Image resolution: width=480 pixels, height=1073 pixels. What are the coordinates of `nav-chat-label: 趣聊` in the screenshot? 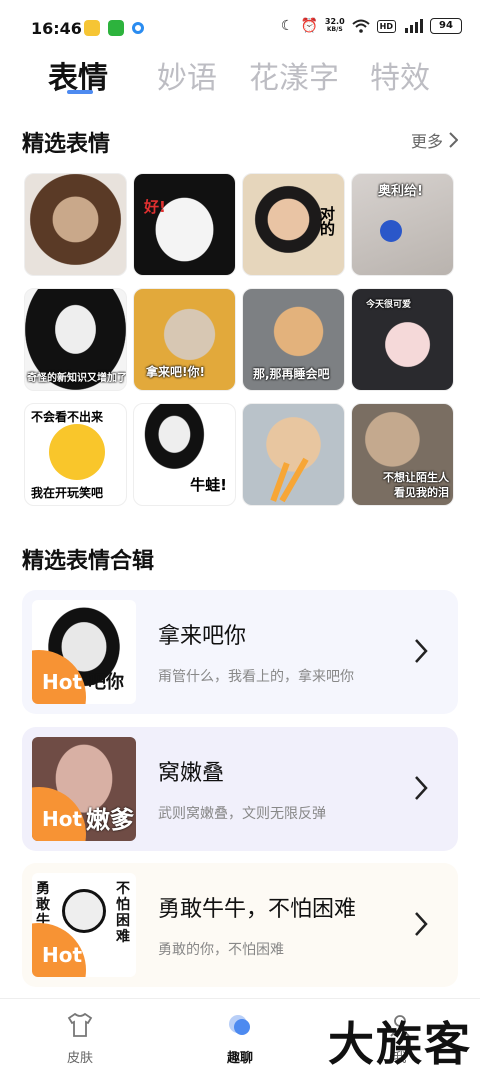 It's located at (239, 1058).